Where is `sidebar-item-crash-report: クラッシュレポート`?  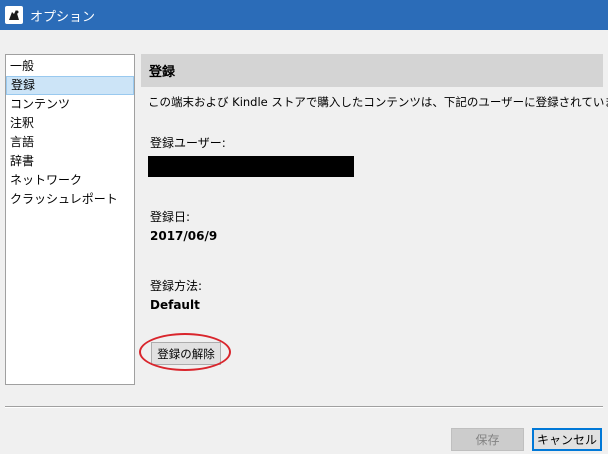
sidebar-item-crash-report: クラッシュレポート is located at coordinates (70, 199).